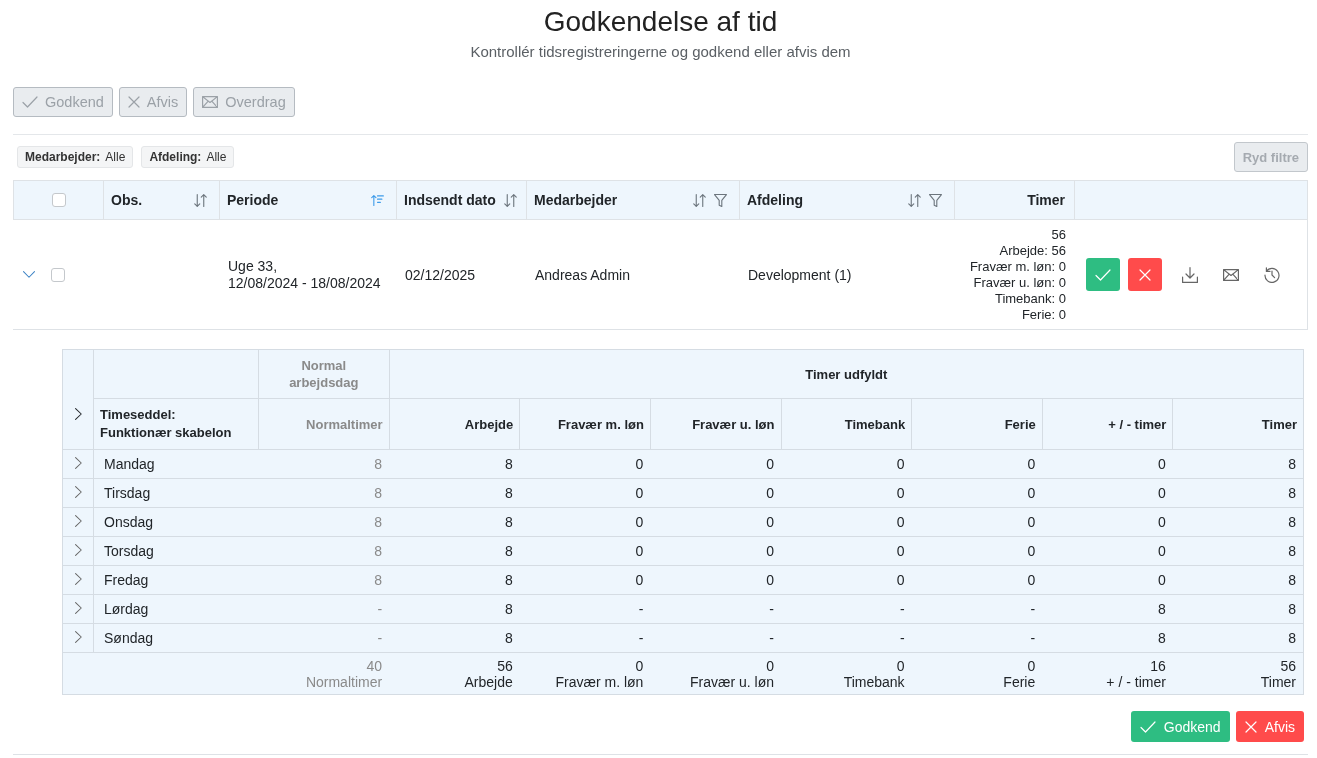 The height and width of the screenshot is (758, 1317). I want to click on column-header: Medarbejder, so click(576, 200).